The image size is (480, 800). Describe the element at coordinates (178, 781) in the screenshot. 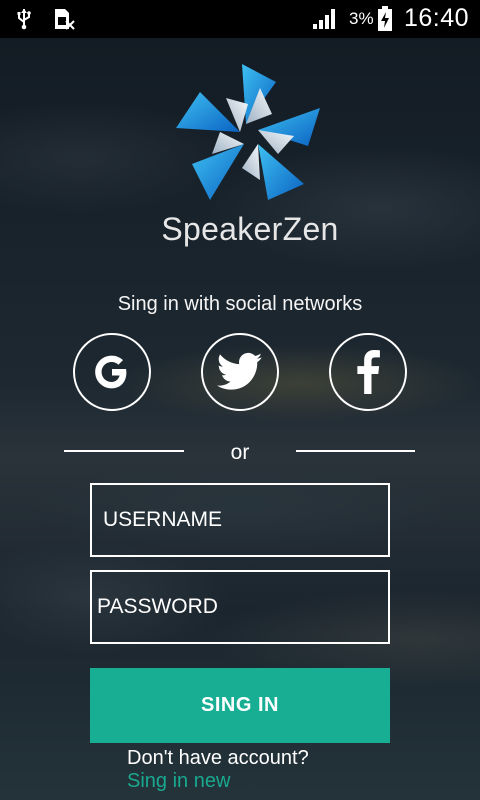

I see `register-link: Sing in new` at that location.